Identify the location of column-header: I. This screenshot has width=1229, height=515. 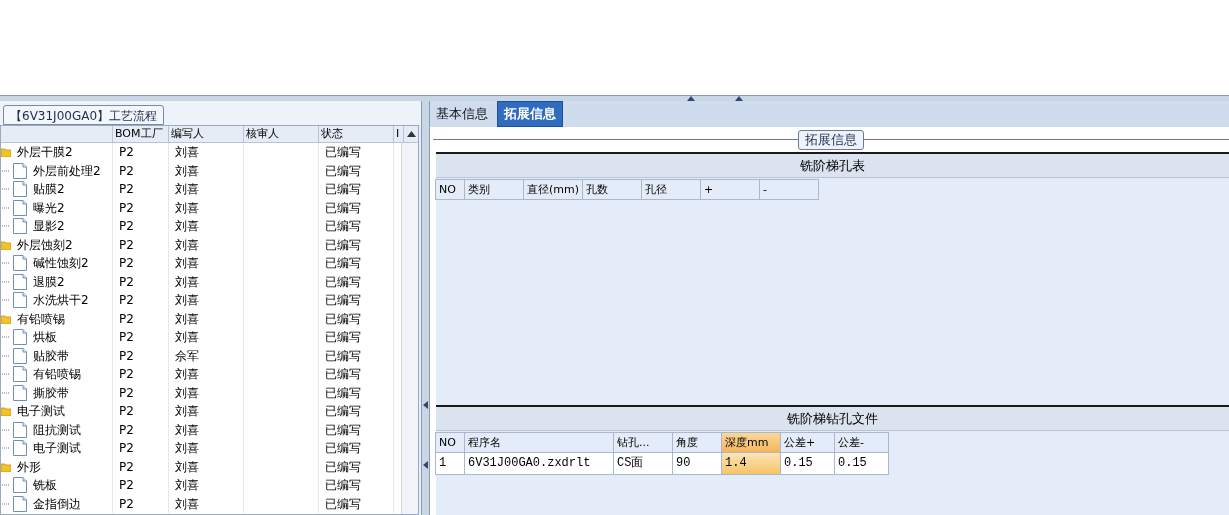
(399, 134).